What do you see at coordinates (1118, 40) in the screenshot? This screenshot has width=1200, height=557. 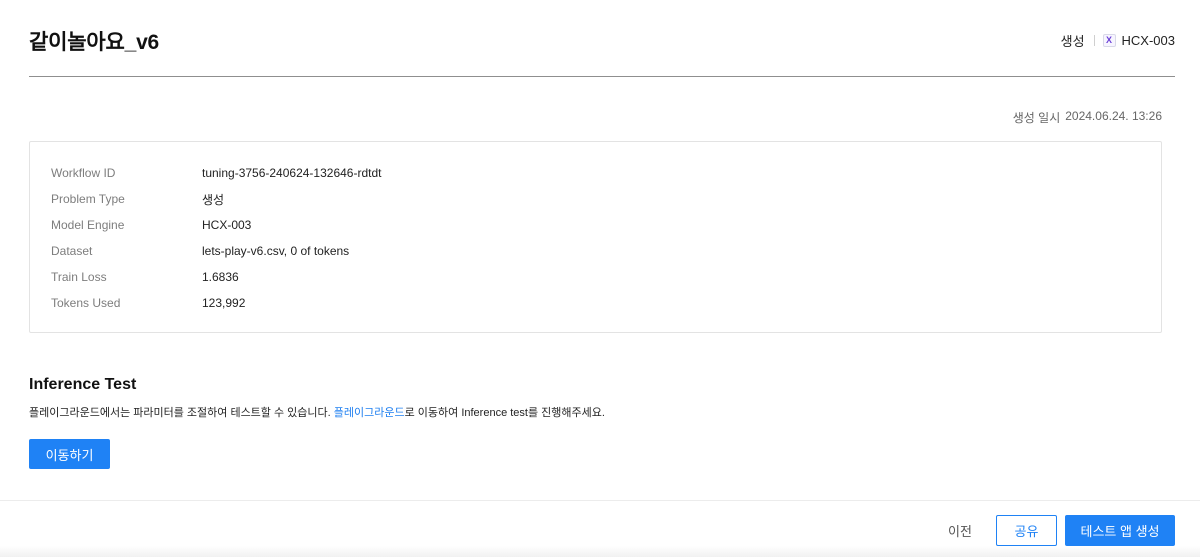 I see `header-meta: 생성 X HCX-003` at bounding box center [1118, 40].